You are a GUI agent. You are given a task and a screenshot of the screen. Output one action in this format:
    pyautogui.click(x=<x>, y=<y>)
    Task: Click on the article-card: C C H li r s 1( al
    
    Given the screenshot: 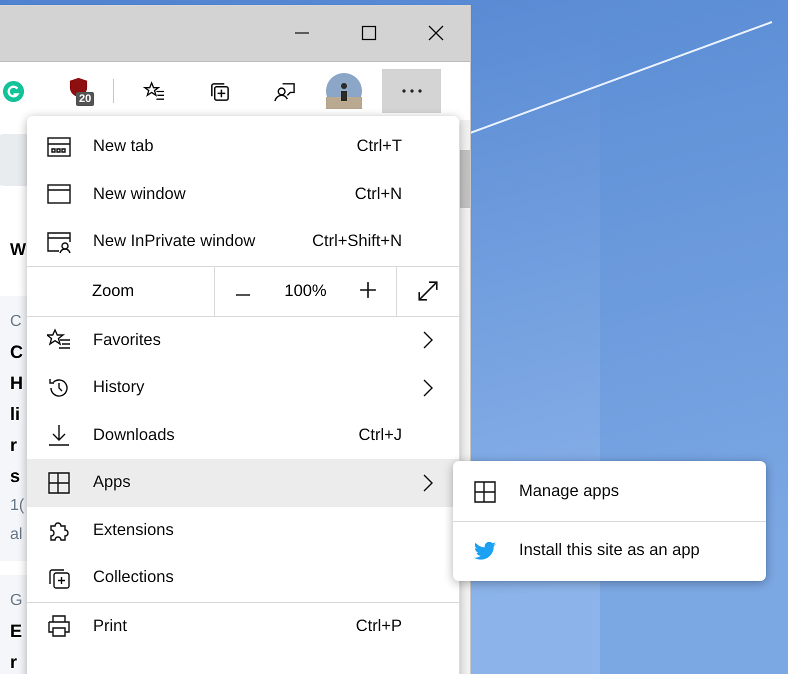 What is the action you would take?
    pyautogui.click(x=13, y=428)
    